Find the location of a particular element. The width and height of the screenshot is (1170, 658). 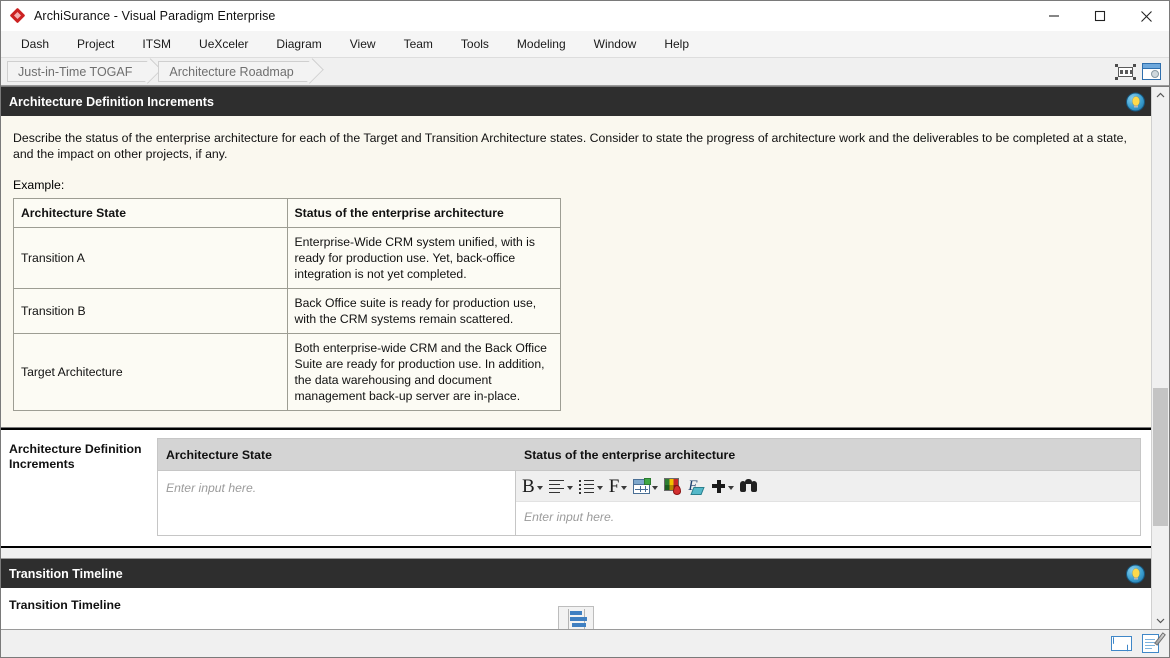

section-title: Architecture Definition Increments is located at coordinates (111, 101).